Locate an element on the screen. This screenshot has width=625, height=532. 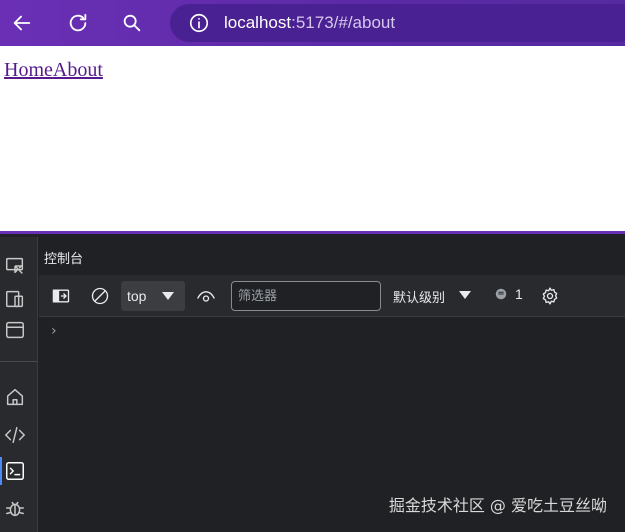
home-icon is located at coordinates (15, 397).